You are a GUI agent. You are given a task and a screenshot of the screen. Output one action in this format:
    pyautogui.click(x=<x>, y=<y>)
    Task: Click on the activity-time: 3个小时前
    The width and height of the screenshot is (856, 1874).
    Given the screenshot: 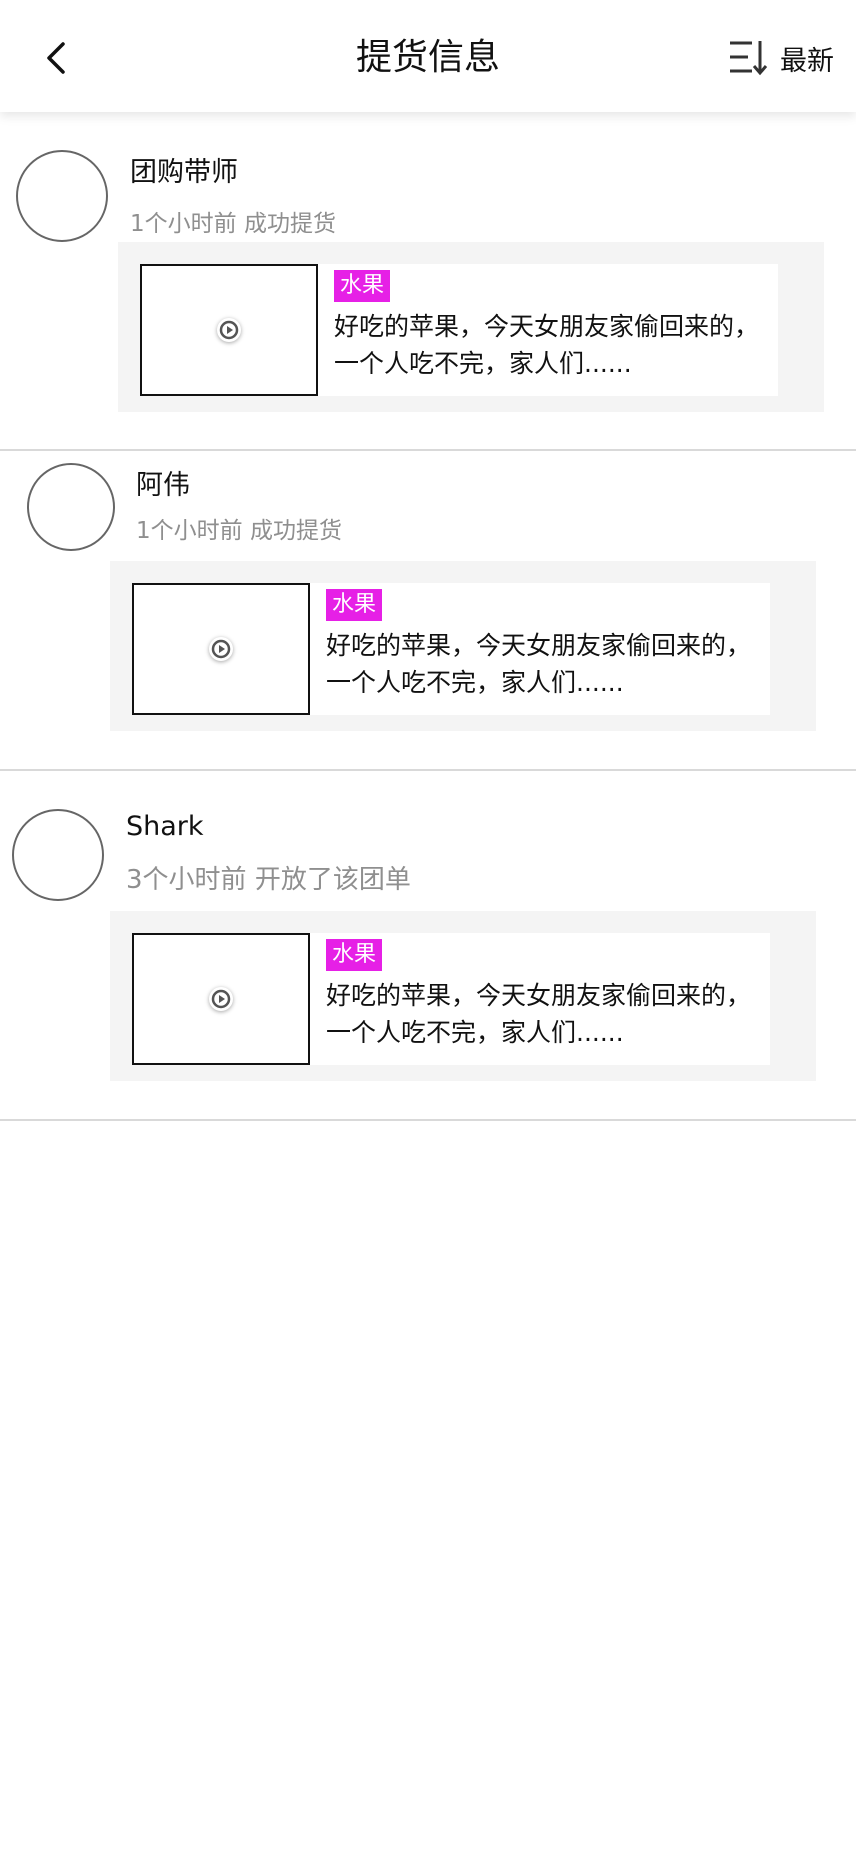 What is the action you would take?
    pyautogui.click(x=186, y=880)
    